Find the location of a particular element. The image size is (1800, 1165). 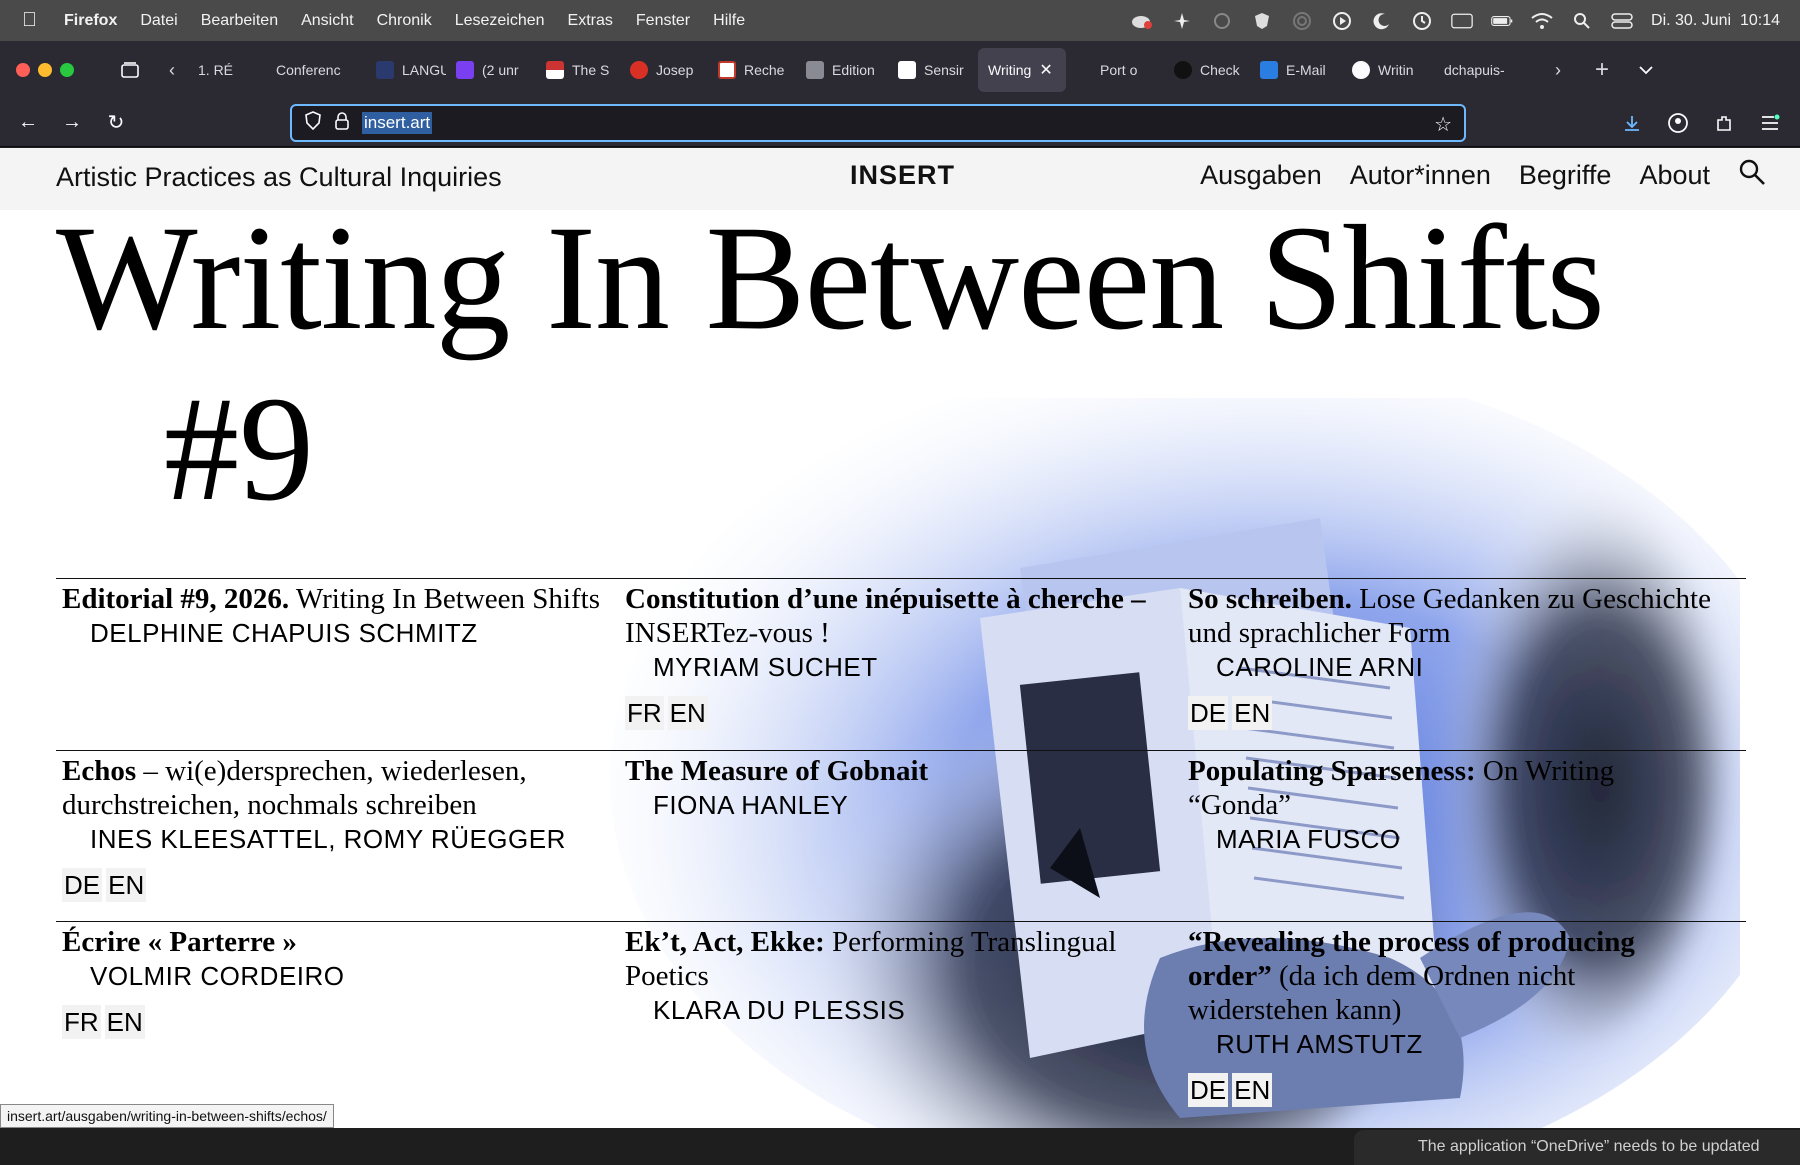

spiral-icon is located at coordinates (1222, 21).